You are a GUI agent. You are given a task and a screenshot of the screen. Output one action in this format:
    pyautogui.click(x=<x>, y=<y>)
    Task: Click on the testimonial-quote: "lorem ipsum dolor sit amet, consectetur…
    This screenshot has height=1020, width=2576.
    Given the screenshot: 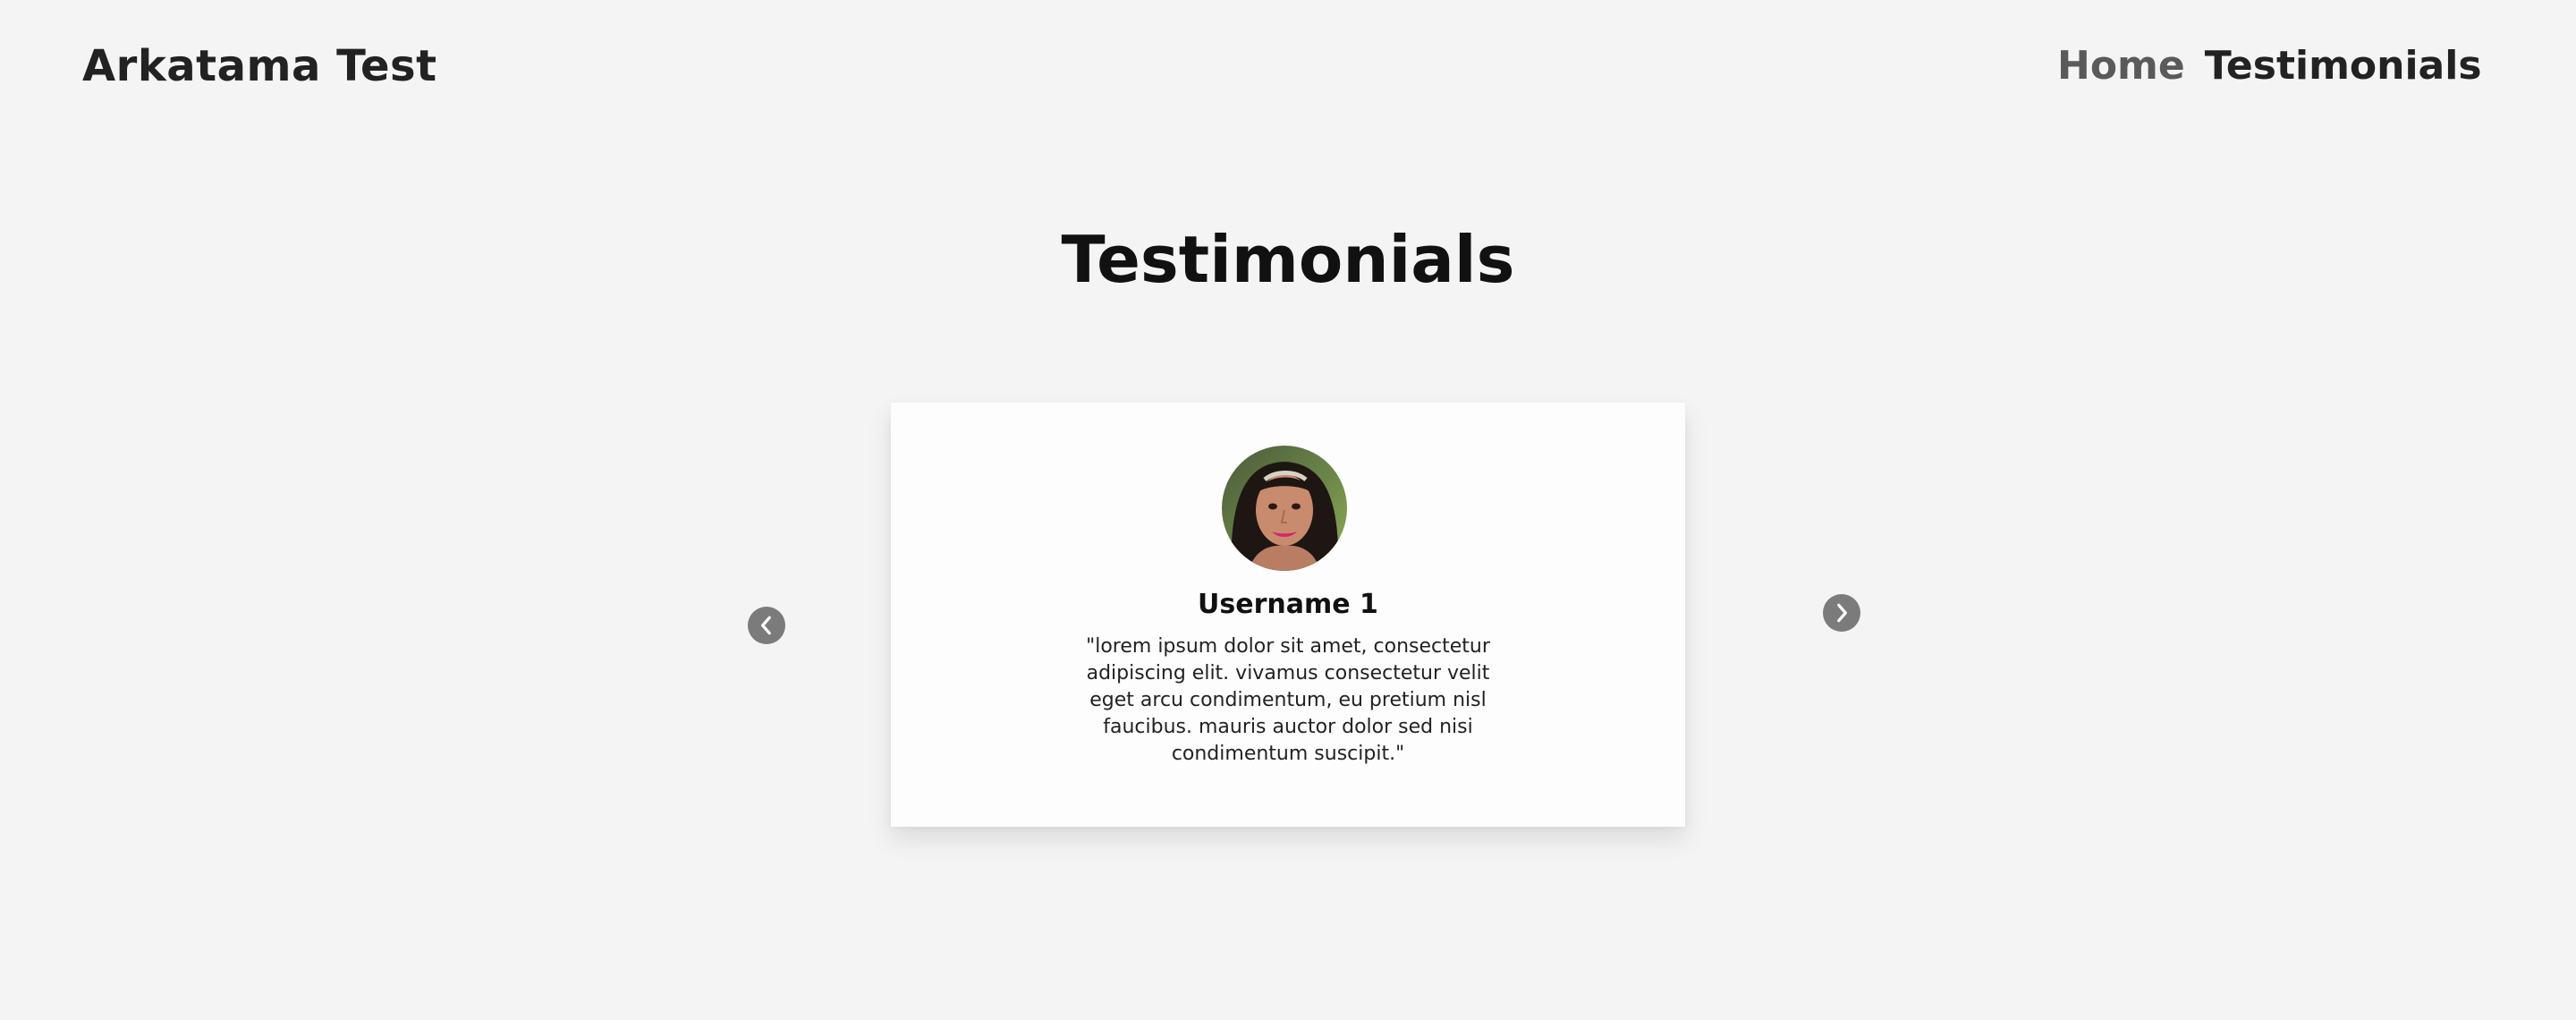 What is the action you would take?
    pyautogui.click(x=1288, y=700)
    